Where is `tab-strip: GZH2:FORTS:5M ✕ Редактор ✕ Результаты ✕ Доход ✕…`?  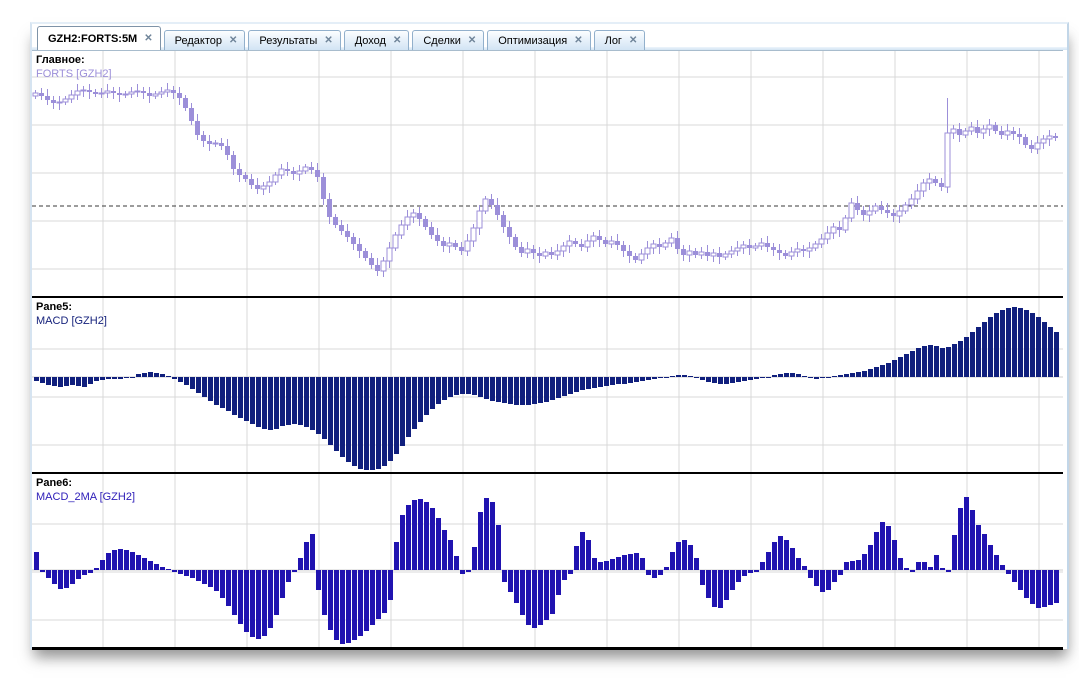 tab-strip: GZH2:FORTS:5M ✕ Редактор ✕ Результаты ✕ Доход ✕… is located at coordinates (549, 37).